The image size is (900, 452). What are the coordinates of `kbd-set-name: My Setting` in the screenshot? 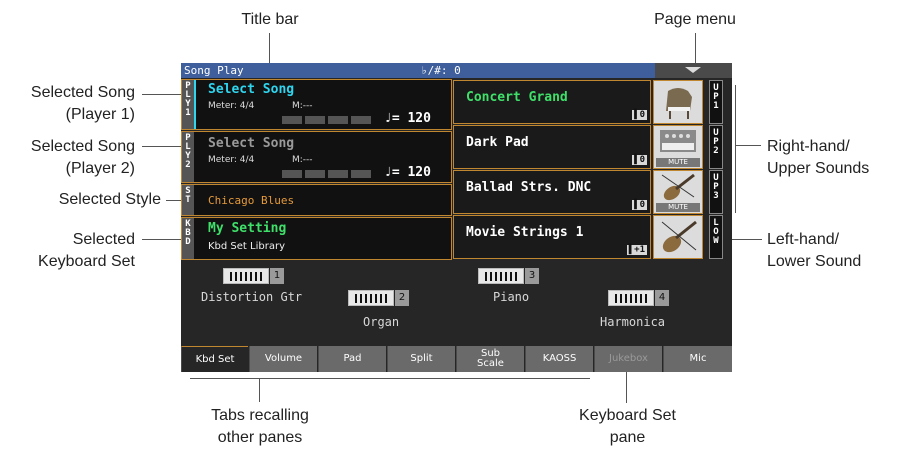 It's located at (247, 228).